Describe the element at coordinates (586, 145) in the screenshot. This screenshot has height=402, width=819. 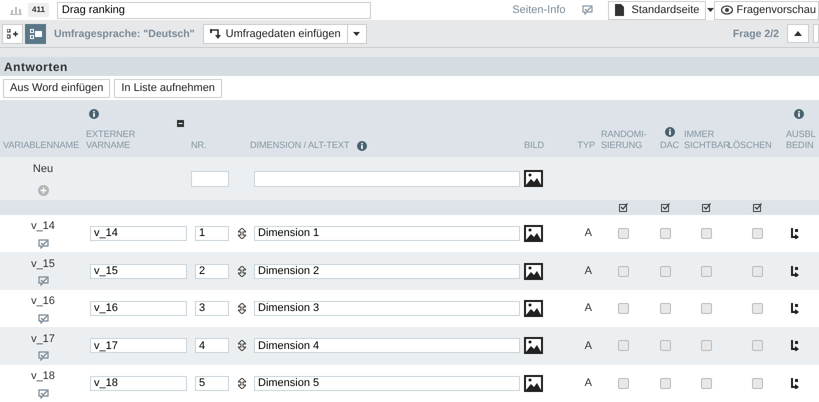
I see `column-header: TYP` at that location.